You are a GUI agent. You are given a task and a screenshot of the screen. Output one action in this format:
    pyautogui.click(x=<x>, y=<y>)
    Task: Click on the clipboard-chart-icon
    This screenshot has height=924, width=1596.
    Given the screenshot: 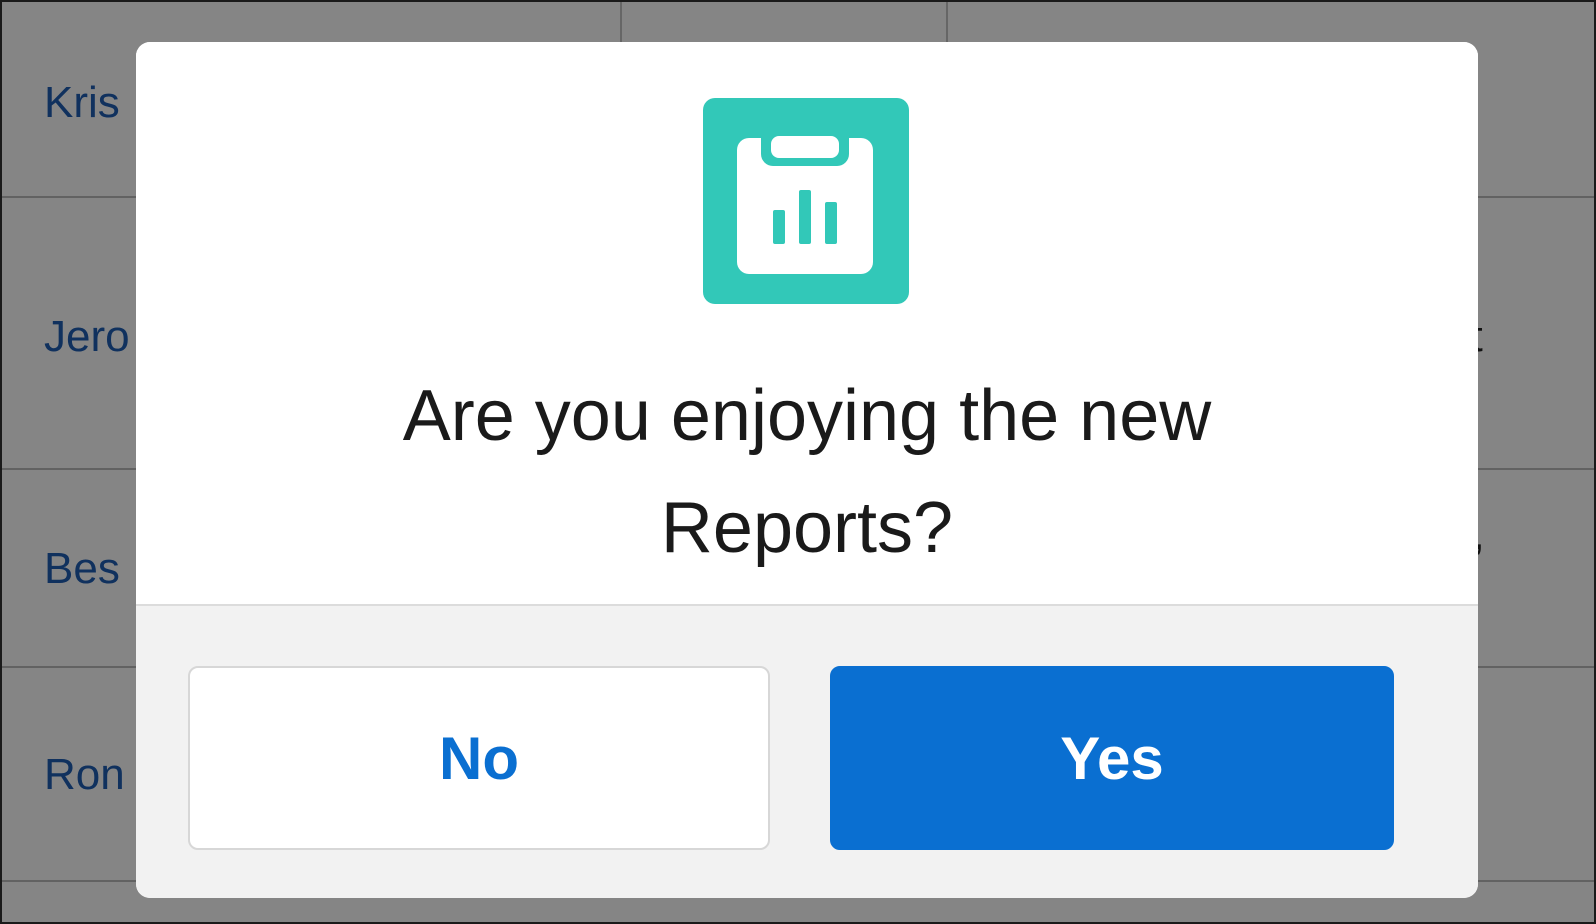 What is the action you would take?
    pyautogui.click(x=805, y=200)
    